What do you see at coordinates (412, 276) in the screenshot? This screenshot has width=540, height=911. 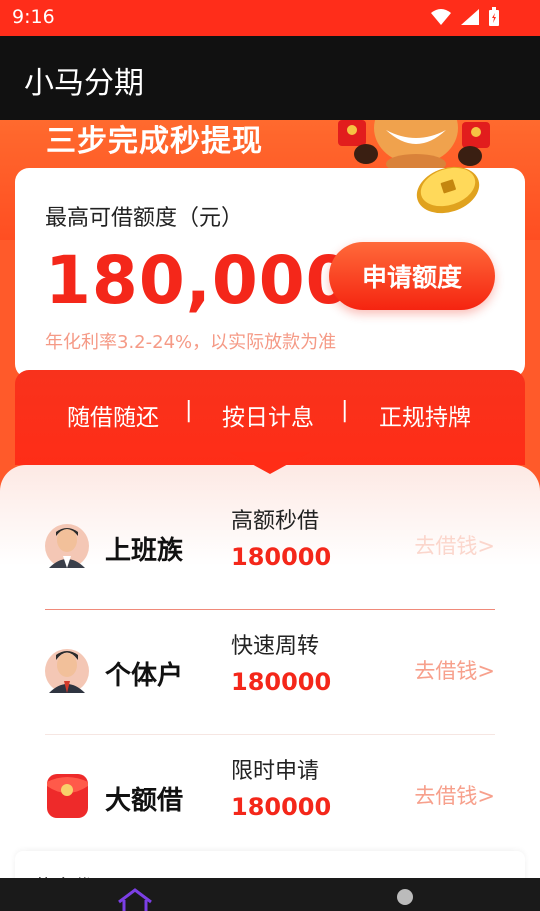 I see `apply-quota-button: 申请额度` at bounding box center [412, 276].